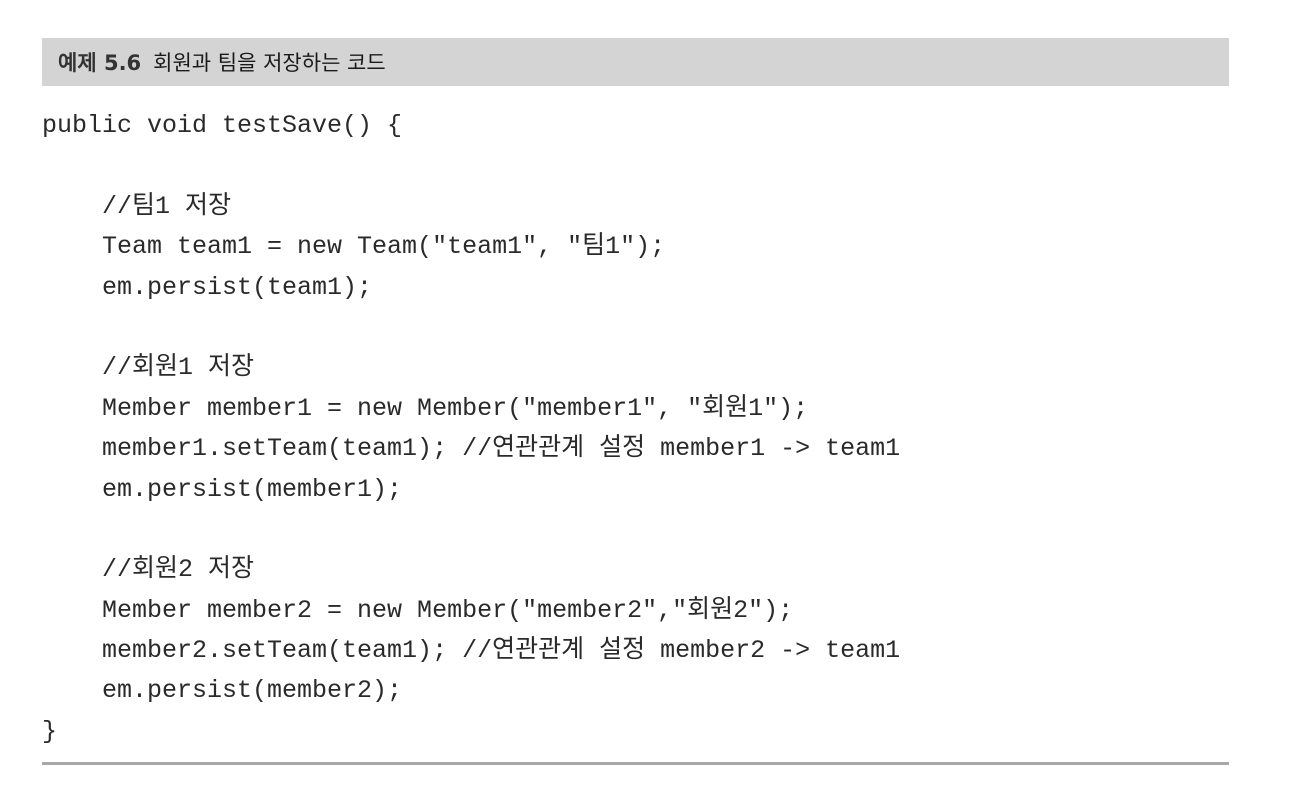 The image size is (1304, 790). What do you see at coordinates (269, 63) in the screenshot?
I see `example-title: 회원과 팀을 저장하는 코드` at bounding box center [269, 63].